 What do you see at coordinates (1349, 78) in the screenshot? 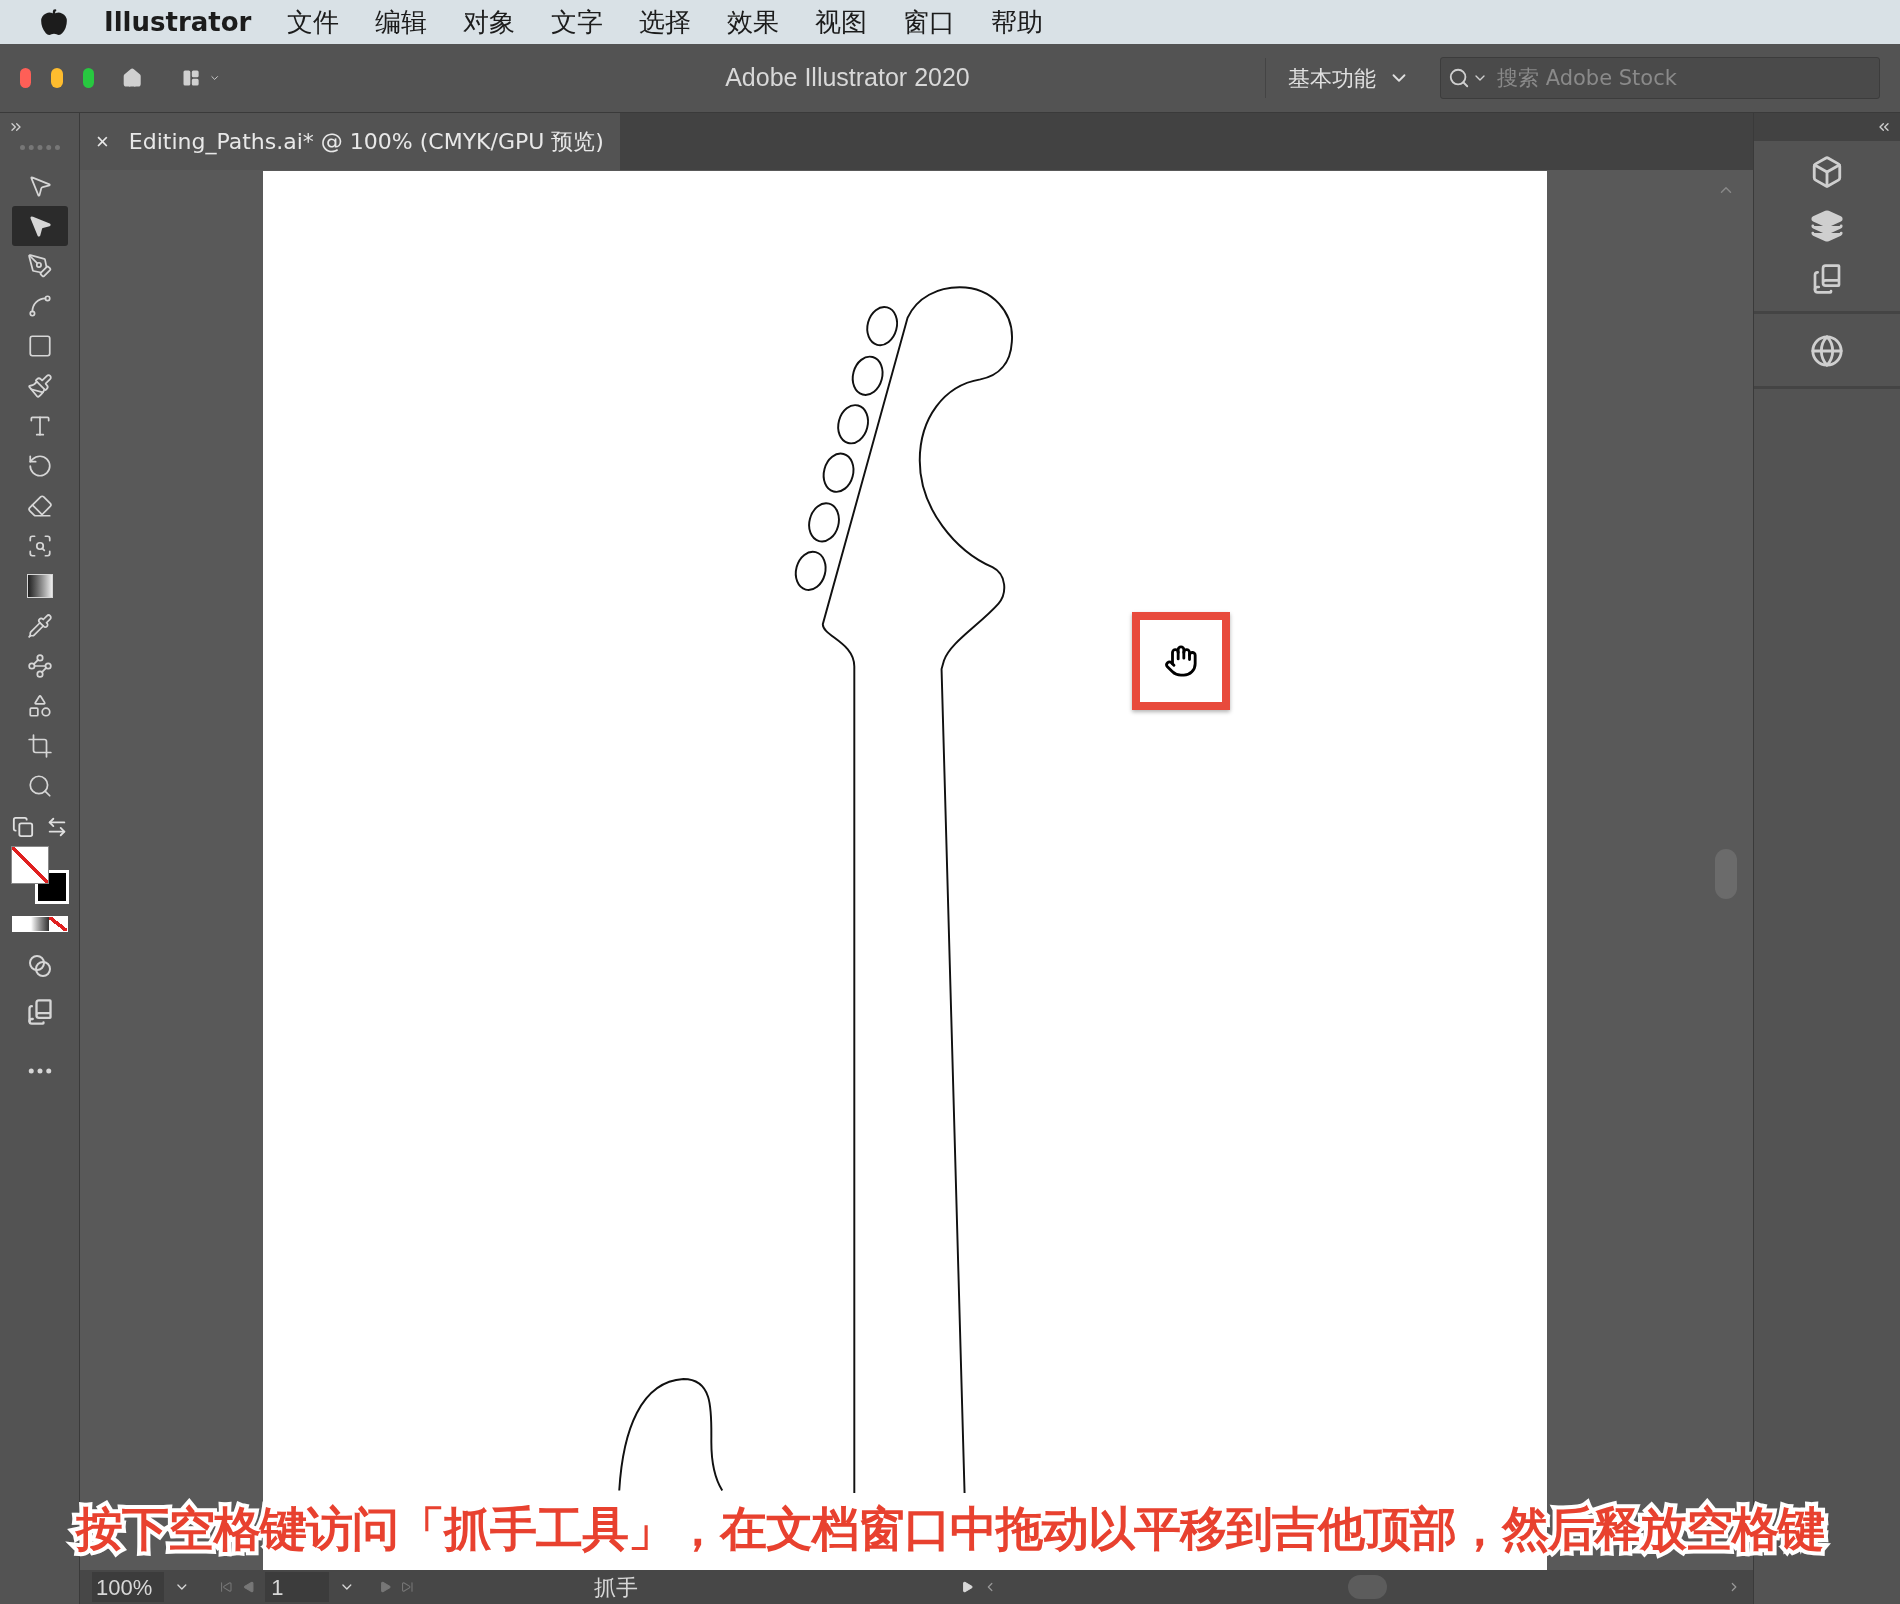
I see `workspace-dropdown: 基本功能` at bounding box center [1349, 78].